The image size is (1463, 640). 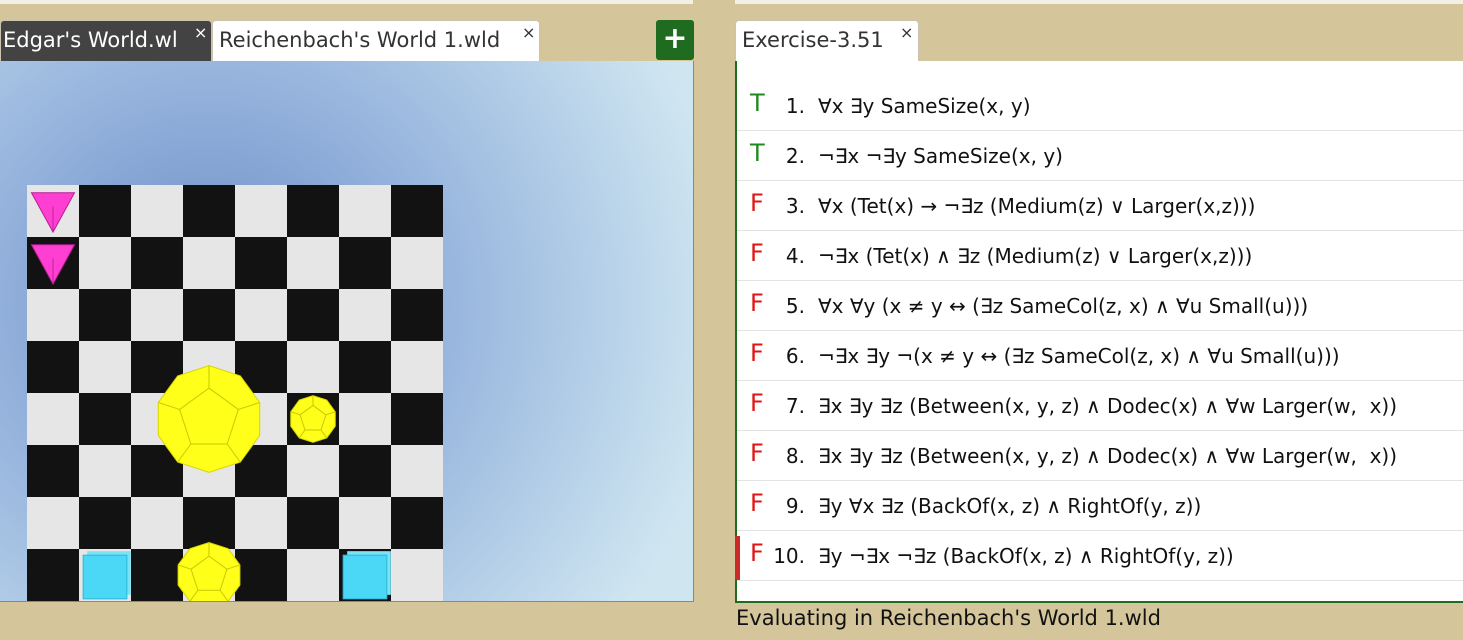 I want to click on tab-label: Exercise-3.51, so click(x=813, y=40).